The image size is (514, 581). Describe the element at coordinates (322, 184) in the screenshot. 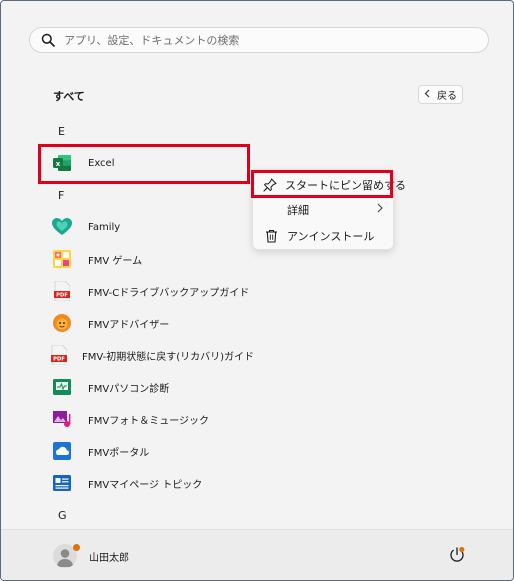

I see `pin-highlight-box` at that location.